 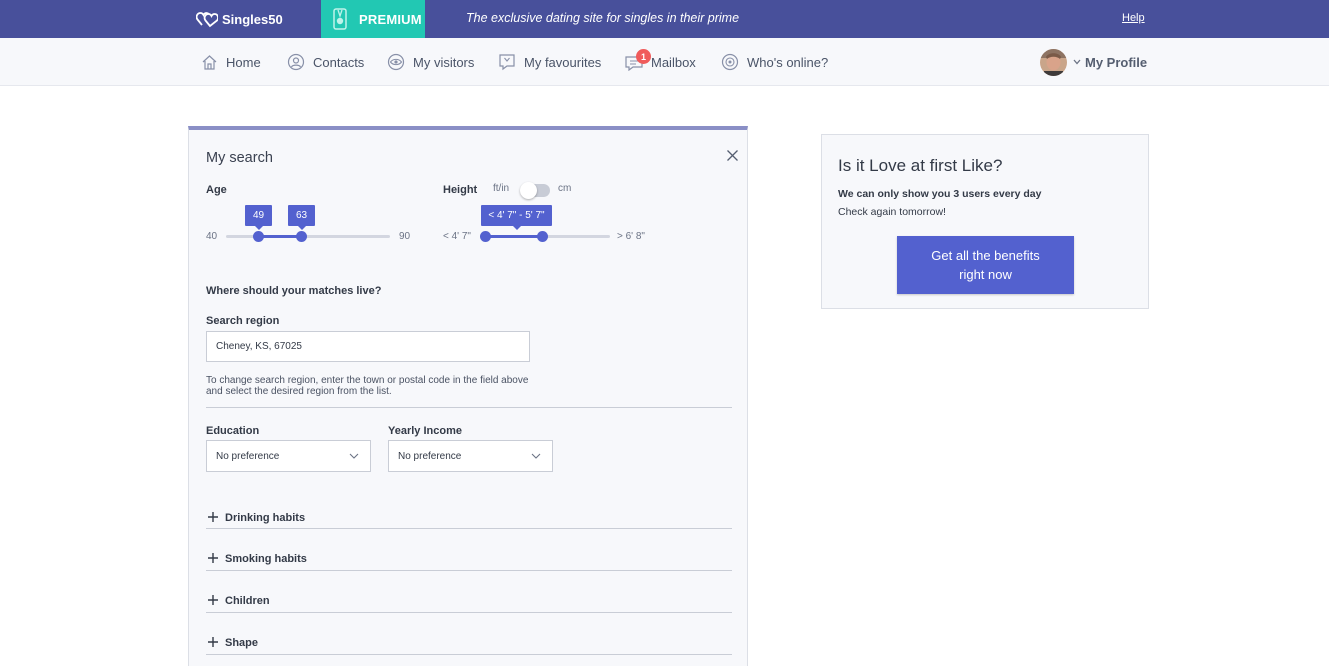 I want to click on nav-my-favourites-label: My favourites, so click(x=563, y=62).